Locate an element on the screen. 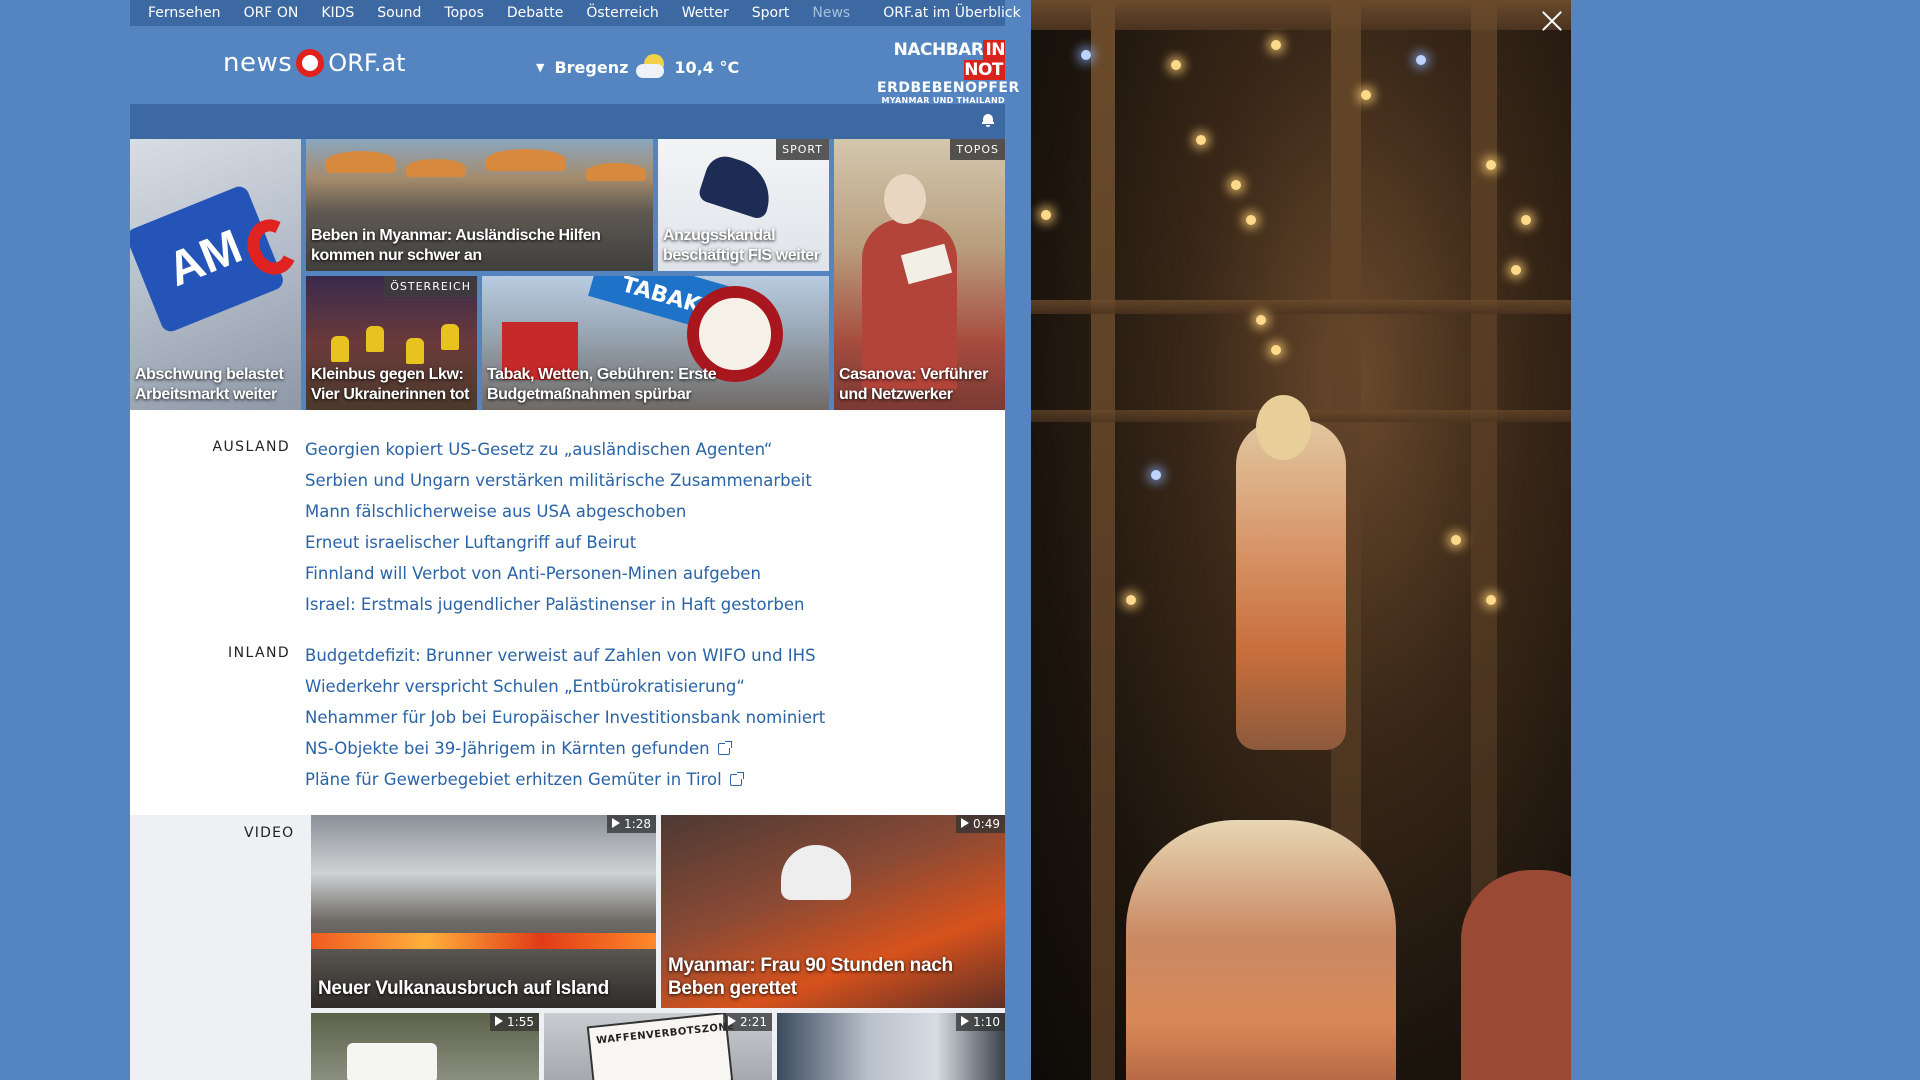 The width and height of the screenshot is (1920, 1080). weather-widget: ▼ Bregenz 10,4 °C is located at coordinates (637, 67).